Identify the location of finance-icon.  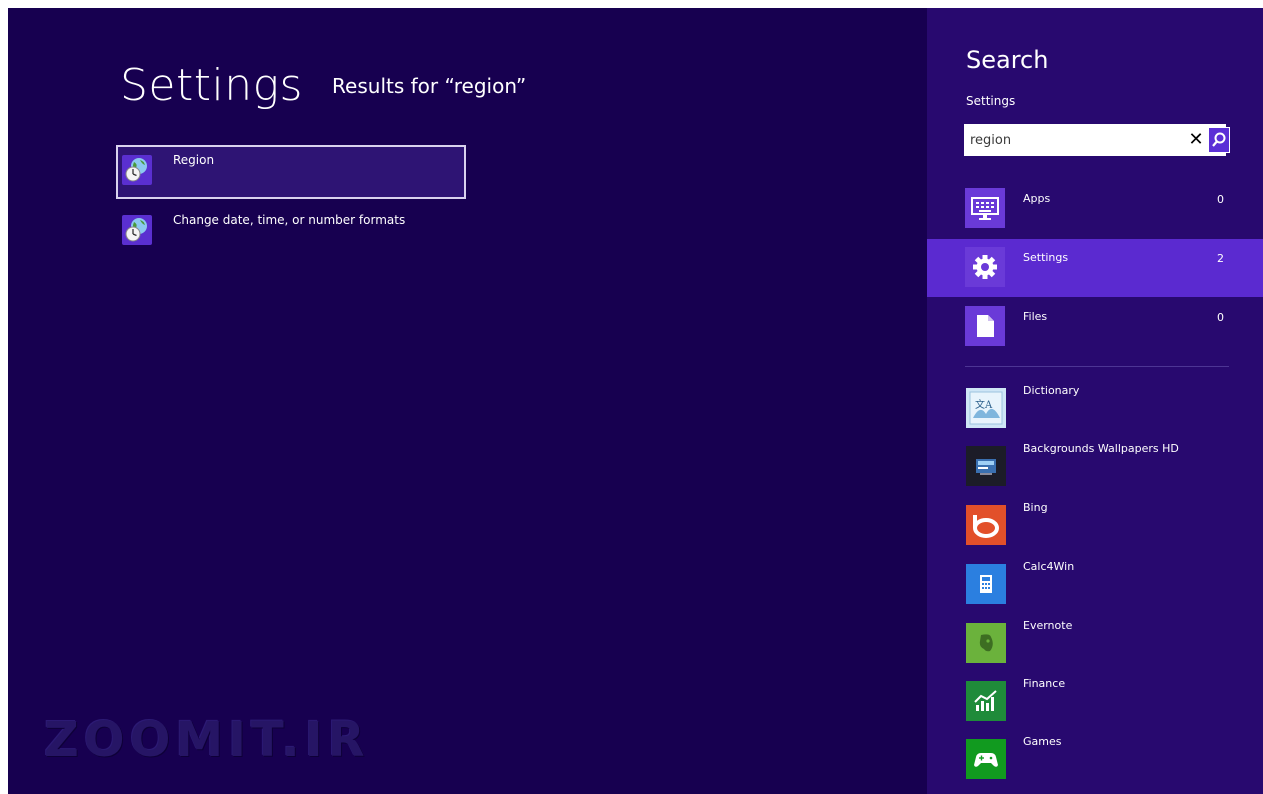
(986, 701).